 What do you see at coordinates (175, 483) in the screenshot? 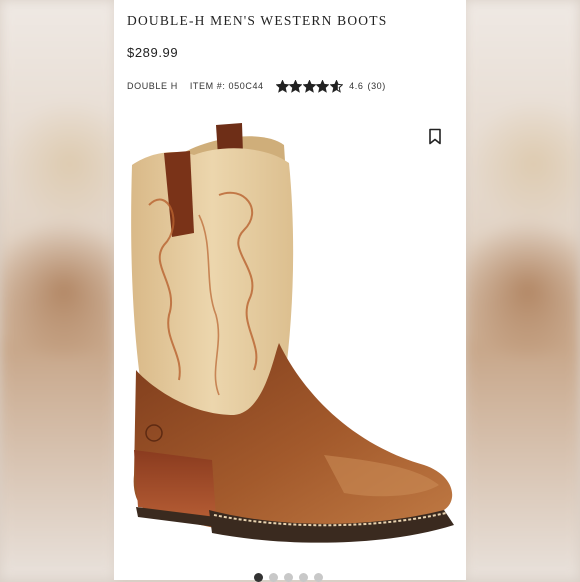
I see `boot-heel` at bounding box center [175, 483].